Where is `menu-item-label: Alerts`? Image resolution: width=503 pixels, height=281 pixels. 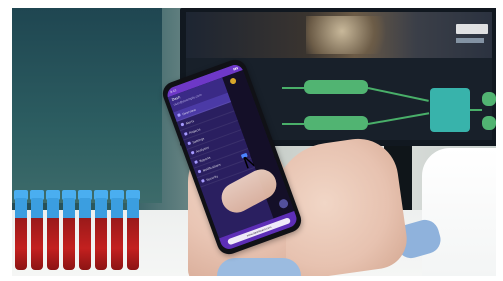
menu-item-label: Alerts is located at coordinates (189, 122).